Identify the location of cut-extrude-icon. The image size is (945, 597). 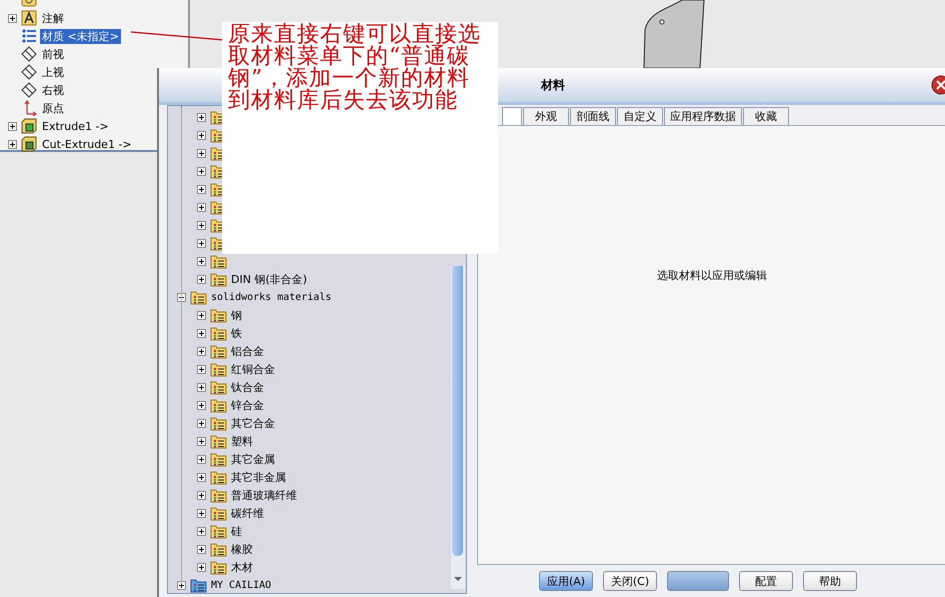
(29, 144).